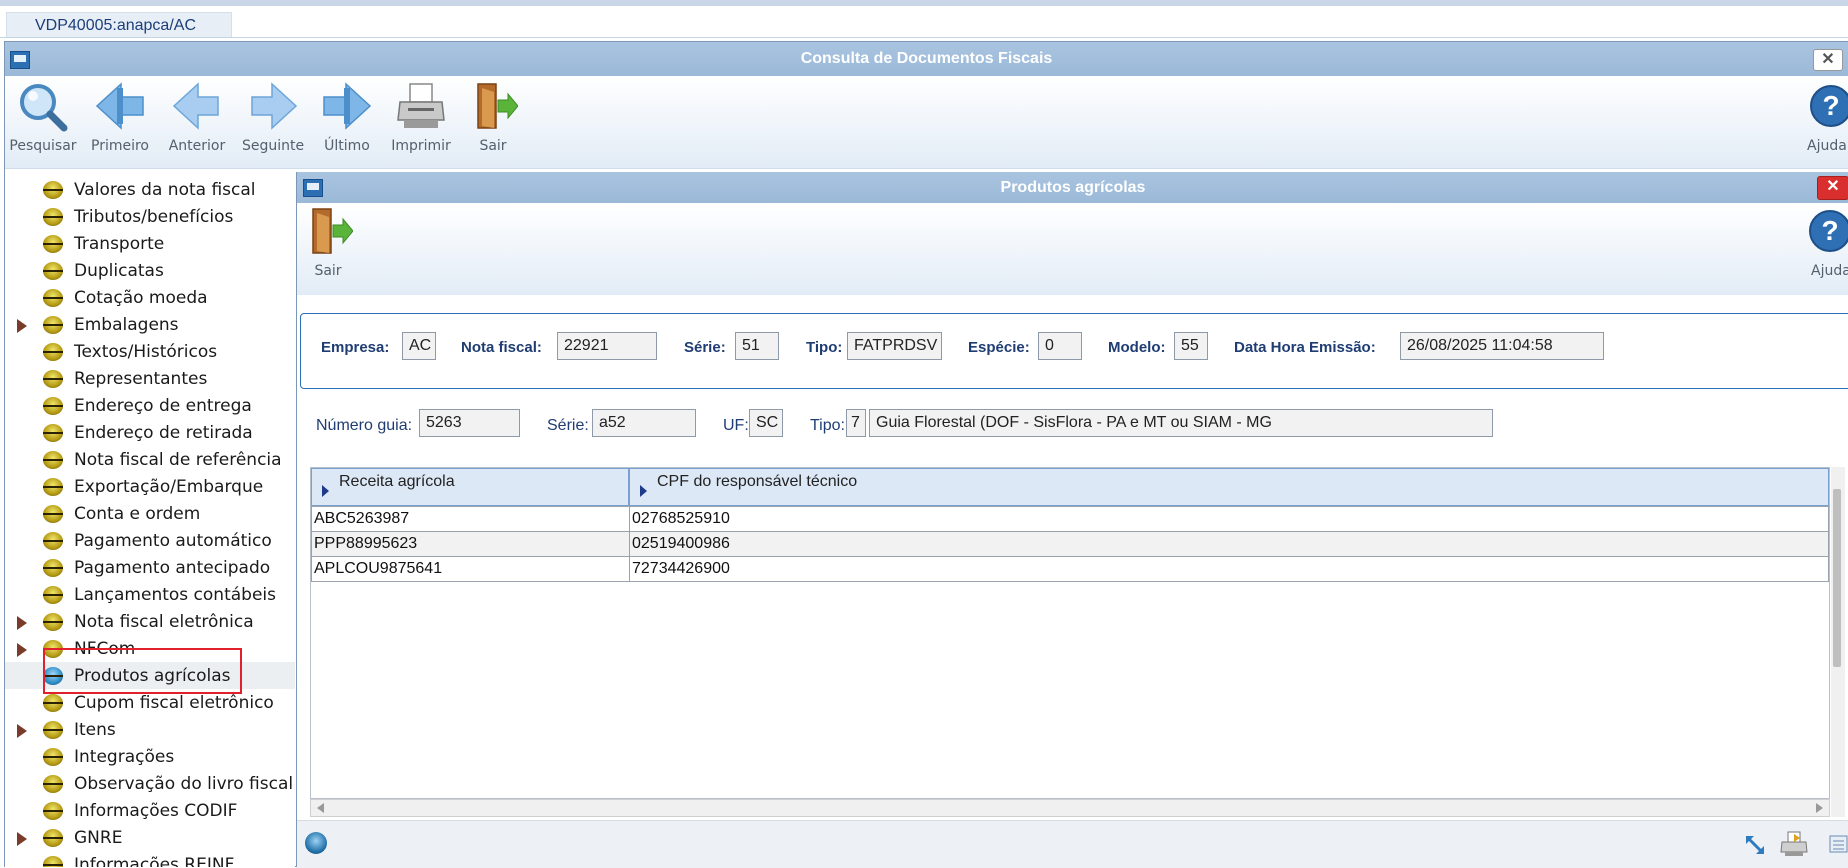 This screenshot has width=1848, height=868. I want to click on tree-item: Pagamento automático, so click(150, 540).